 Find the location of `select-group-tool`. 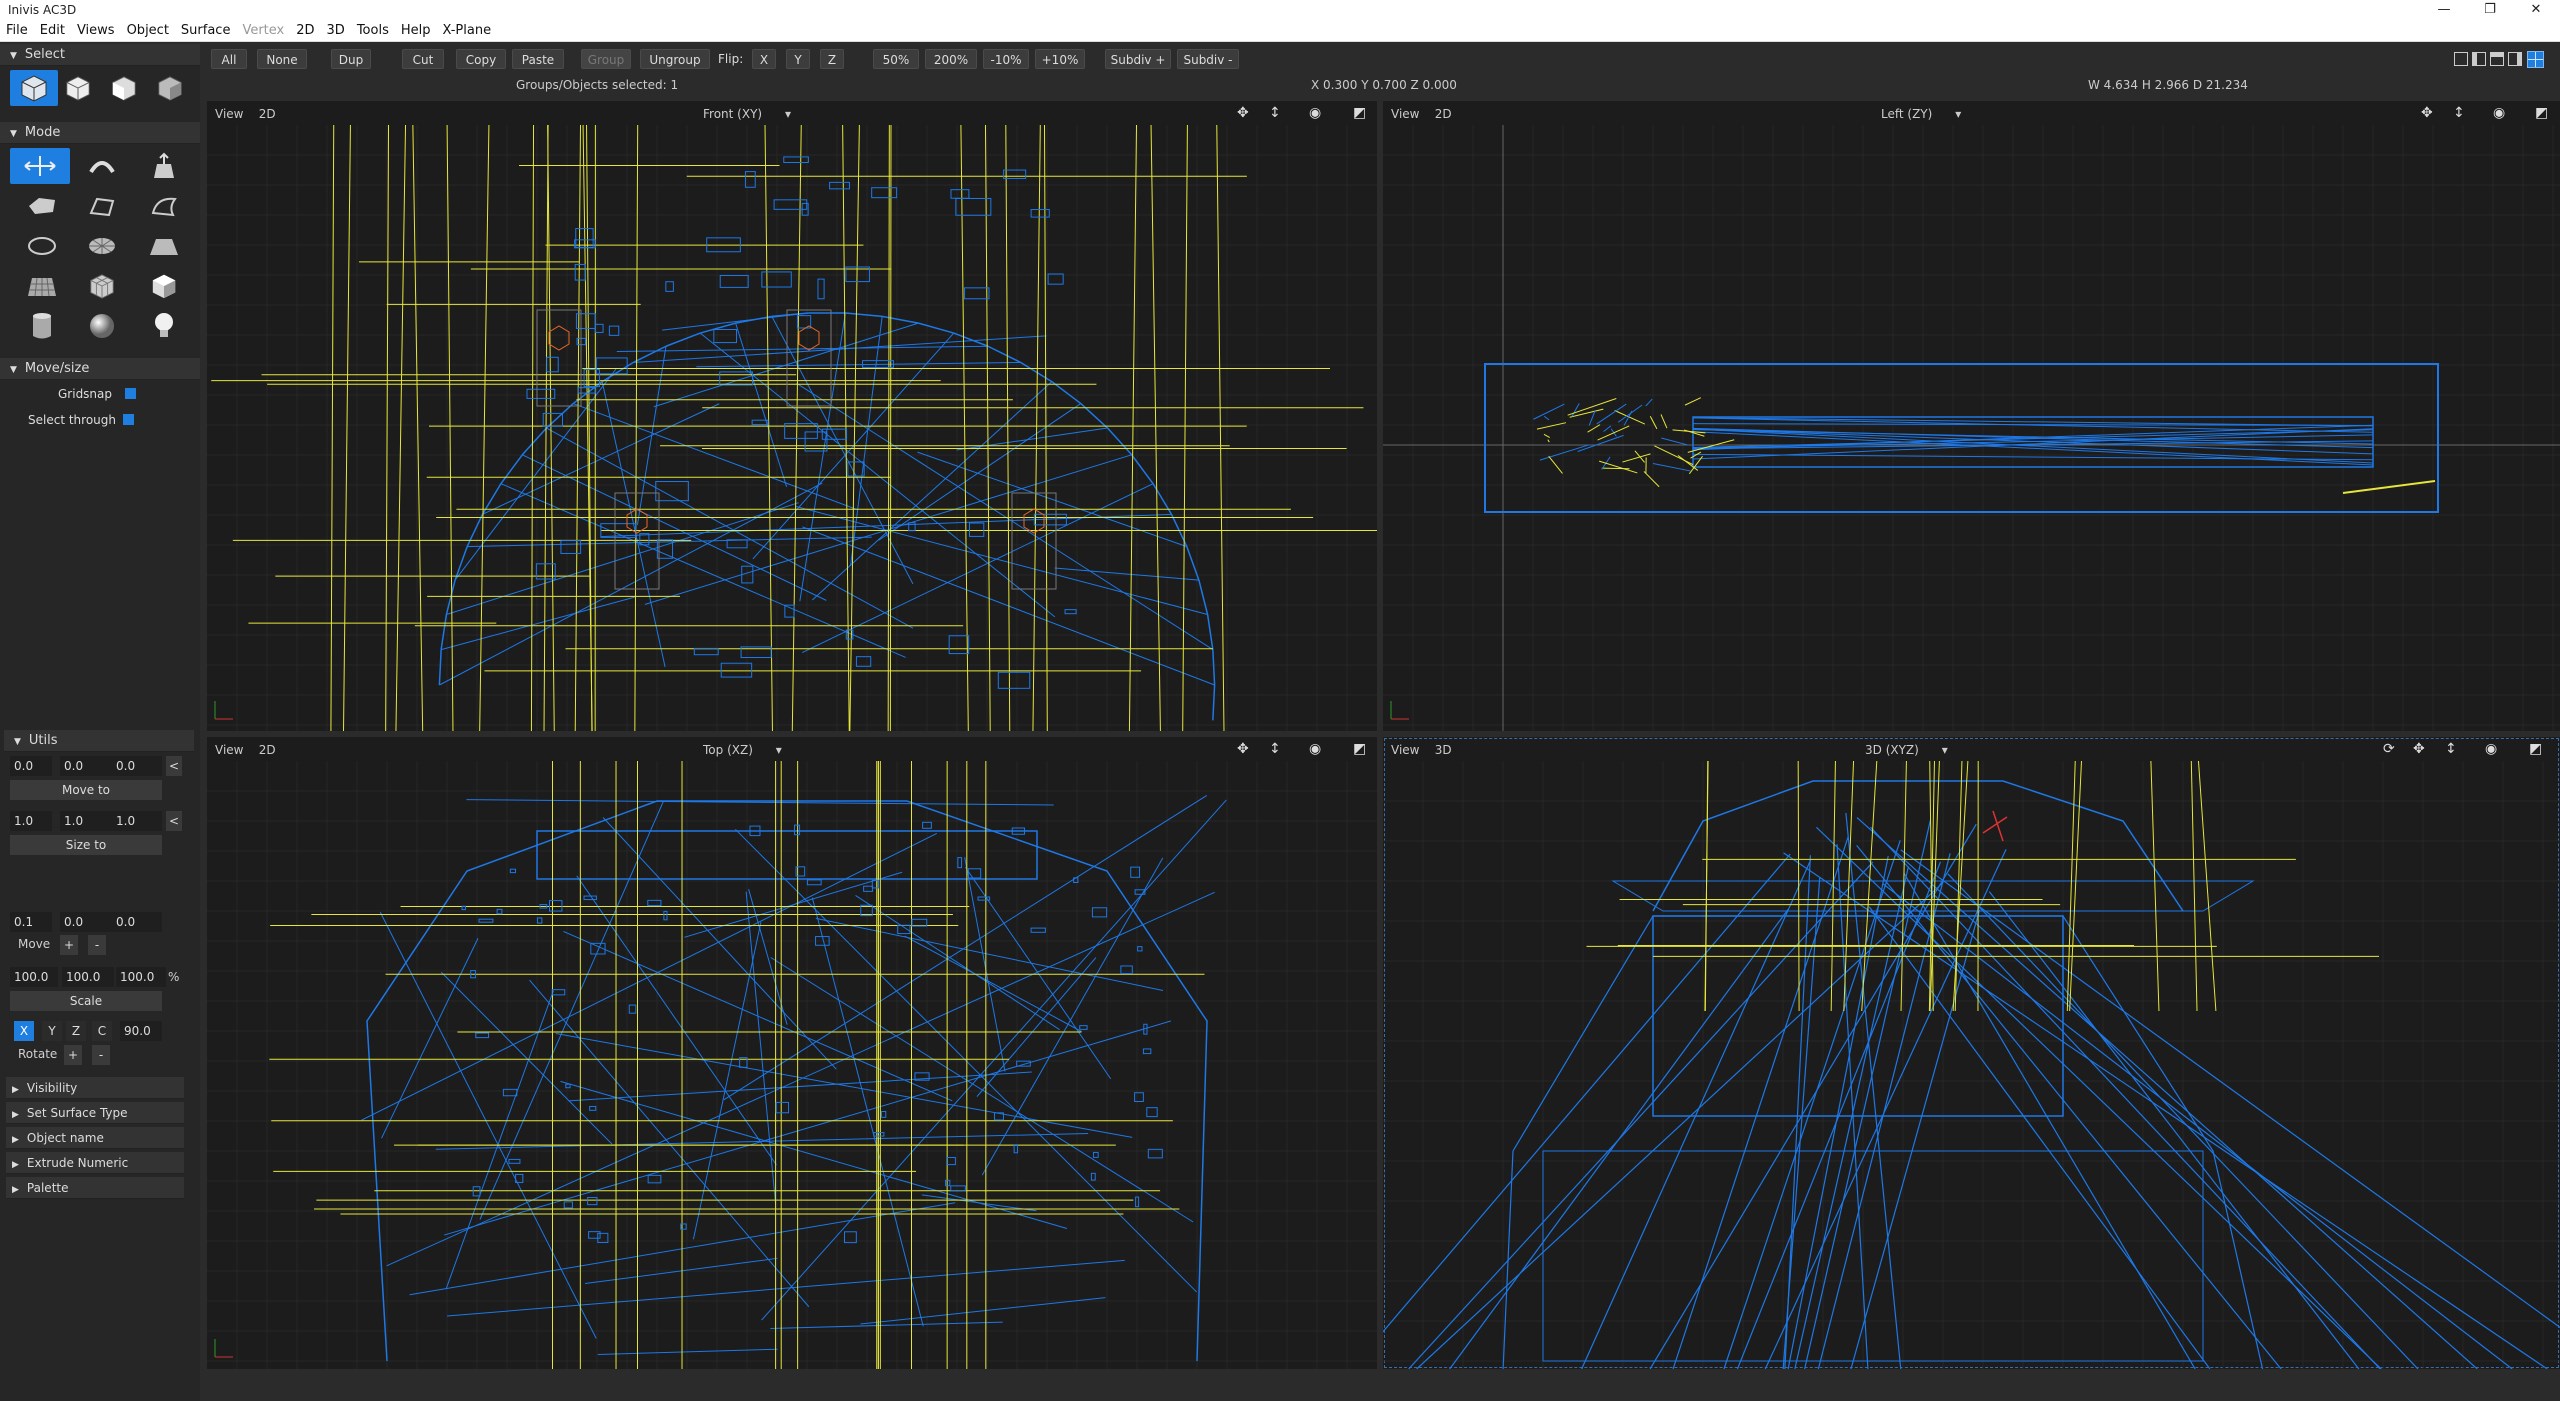

select-group-tool is located at coordinates (34, 88).